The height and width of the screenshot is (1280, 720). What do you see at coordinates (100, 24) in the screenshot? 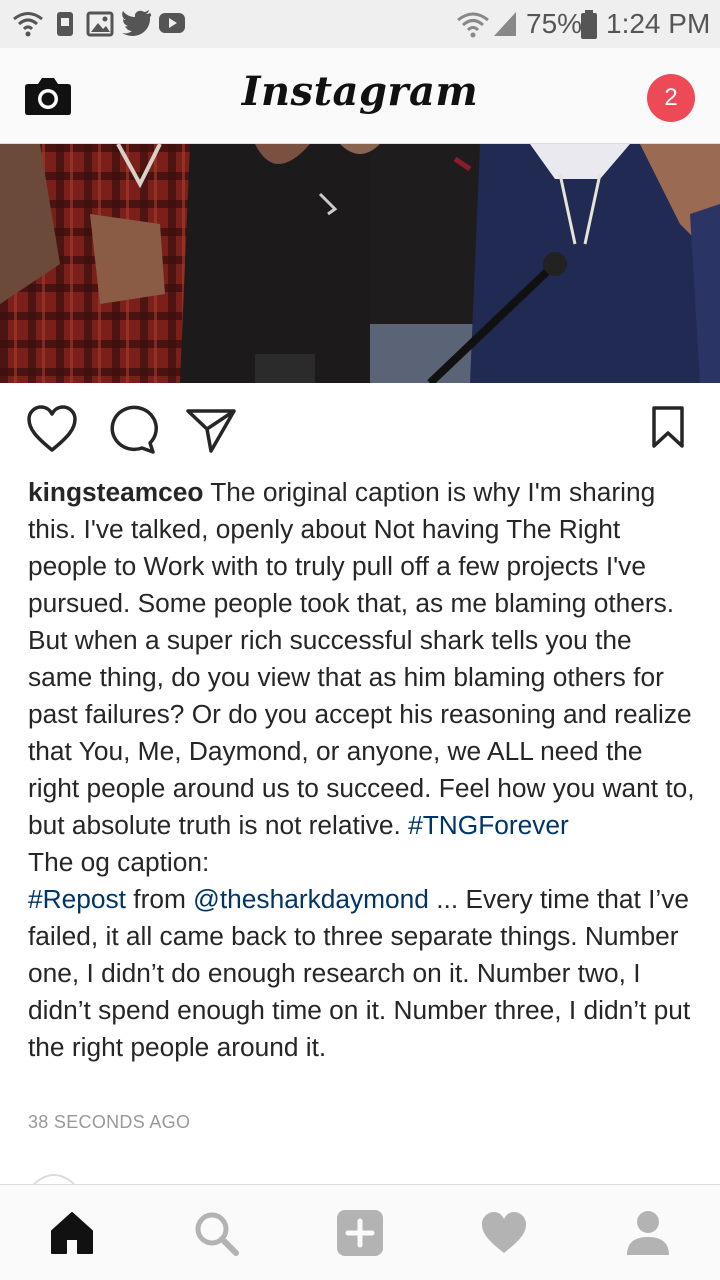
I see `gallery-icon` at bounding box center [100, 24].